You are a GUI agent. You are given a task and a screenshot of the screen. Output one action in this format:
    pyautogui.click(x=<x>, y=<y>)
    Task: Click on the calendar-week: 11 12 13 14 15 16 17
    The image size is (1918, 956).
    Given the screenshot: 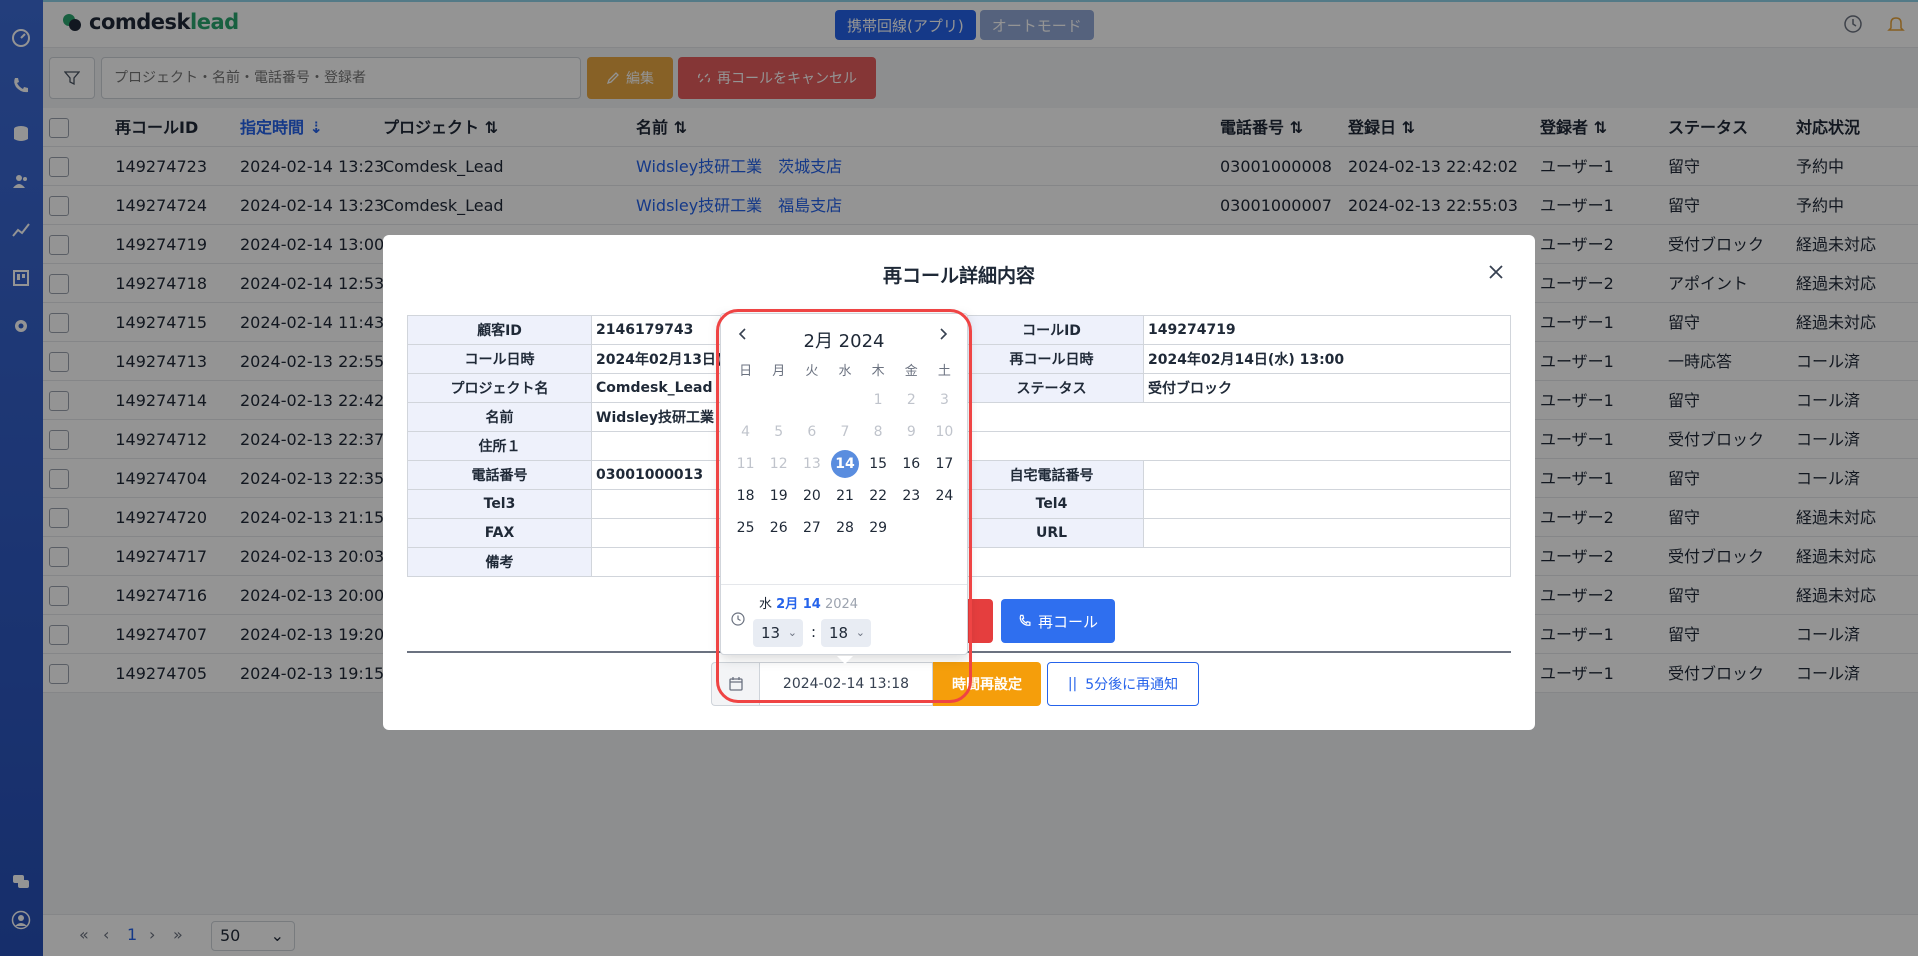 What is the action you would take?
    pyautogui.click(x=845, y=464)
    